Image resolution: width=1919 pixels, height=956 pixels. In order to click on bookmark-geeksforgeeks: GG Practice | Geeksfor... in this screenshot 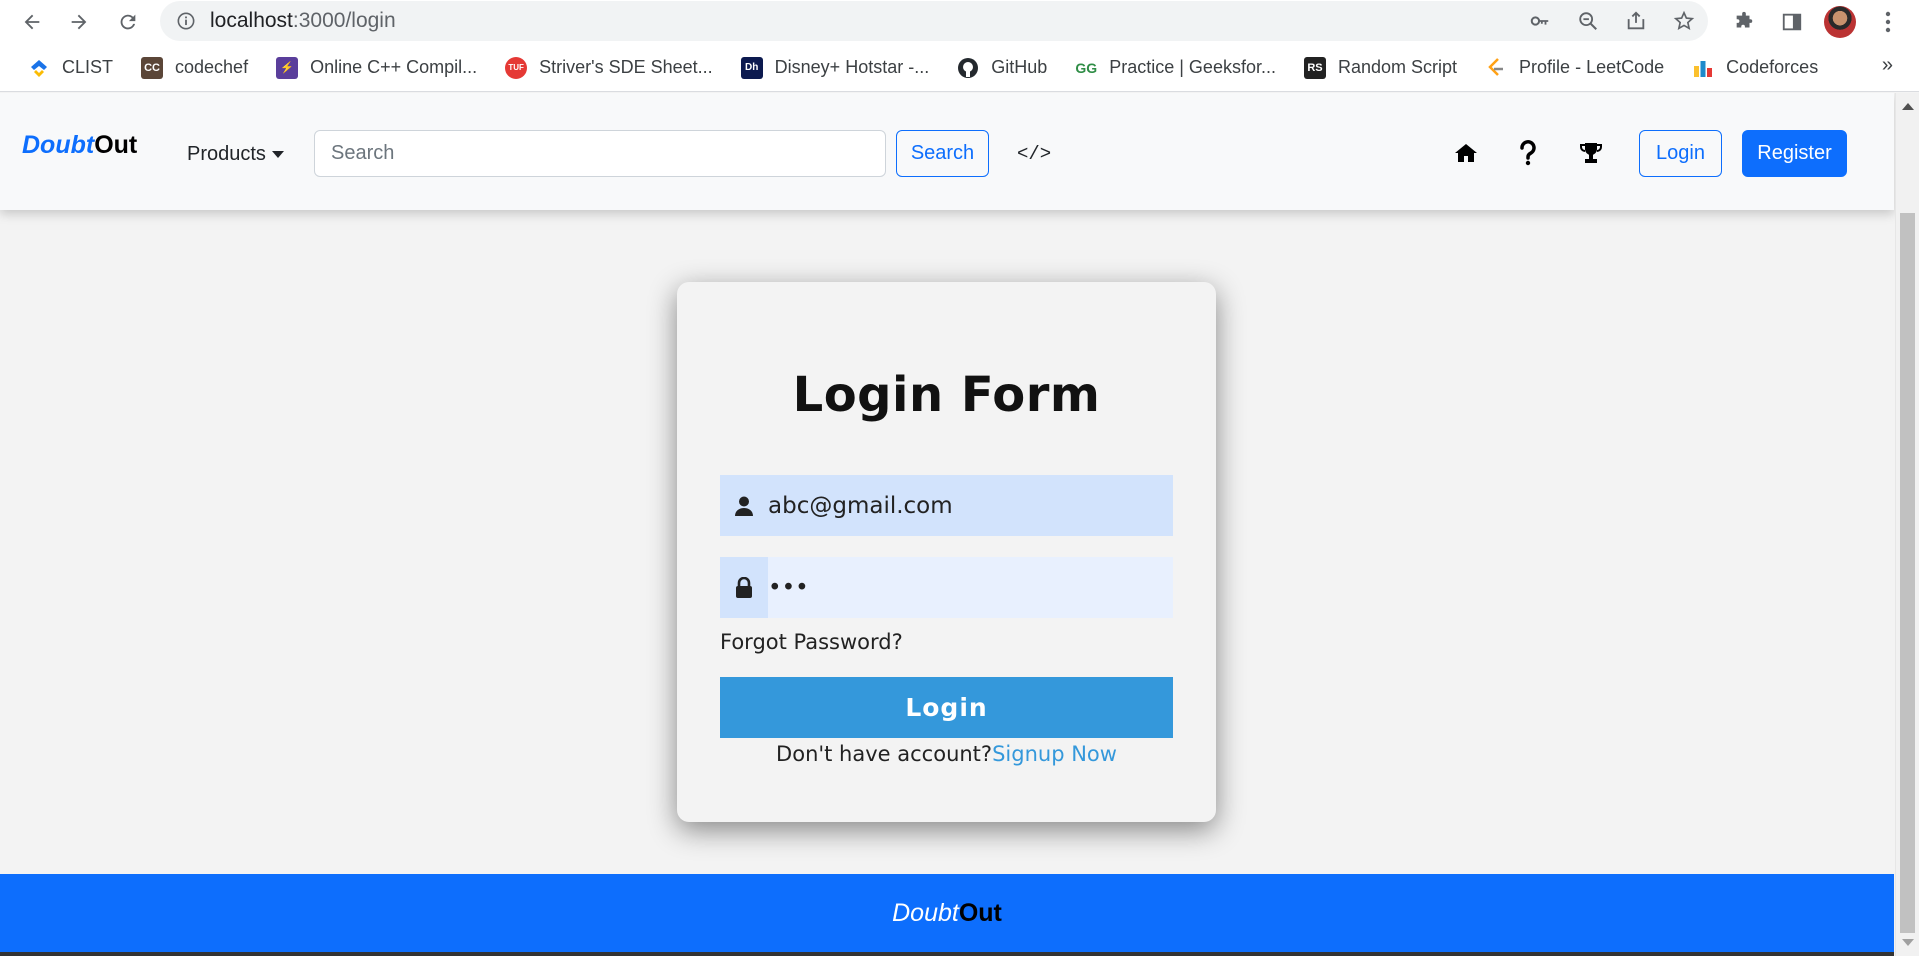, I will do `click(1175, 68)`.